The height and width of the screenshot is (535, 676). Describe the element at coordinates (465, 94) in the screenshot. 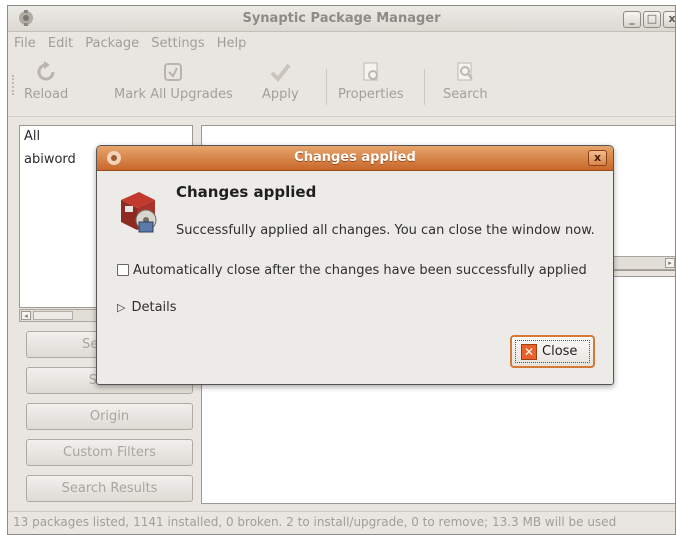

I see `search-label: Search` at that location.